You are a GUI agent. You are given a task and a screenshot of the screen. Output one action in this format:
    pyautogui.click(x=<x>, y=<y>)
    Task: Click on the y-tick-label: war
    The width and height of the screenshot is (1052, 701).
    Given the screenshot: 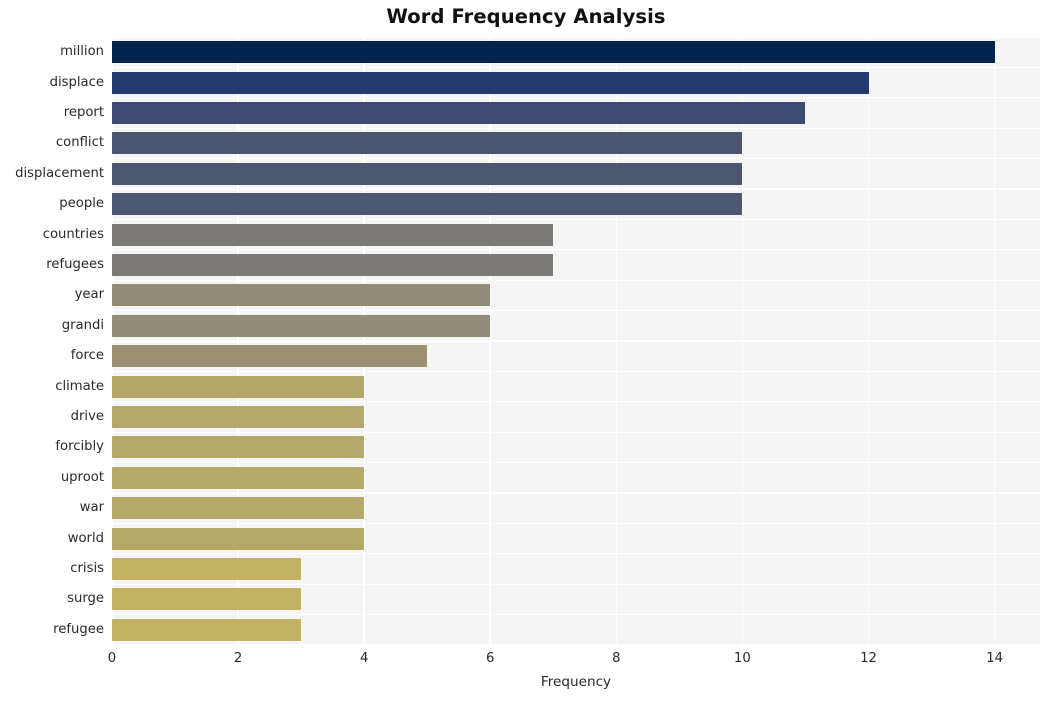 What is the action you would take?
    pyautogui.click(x=91, y=508)
    